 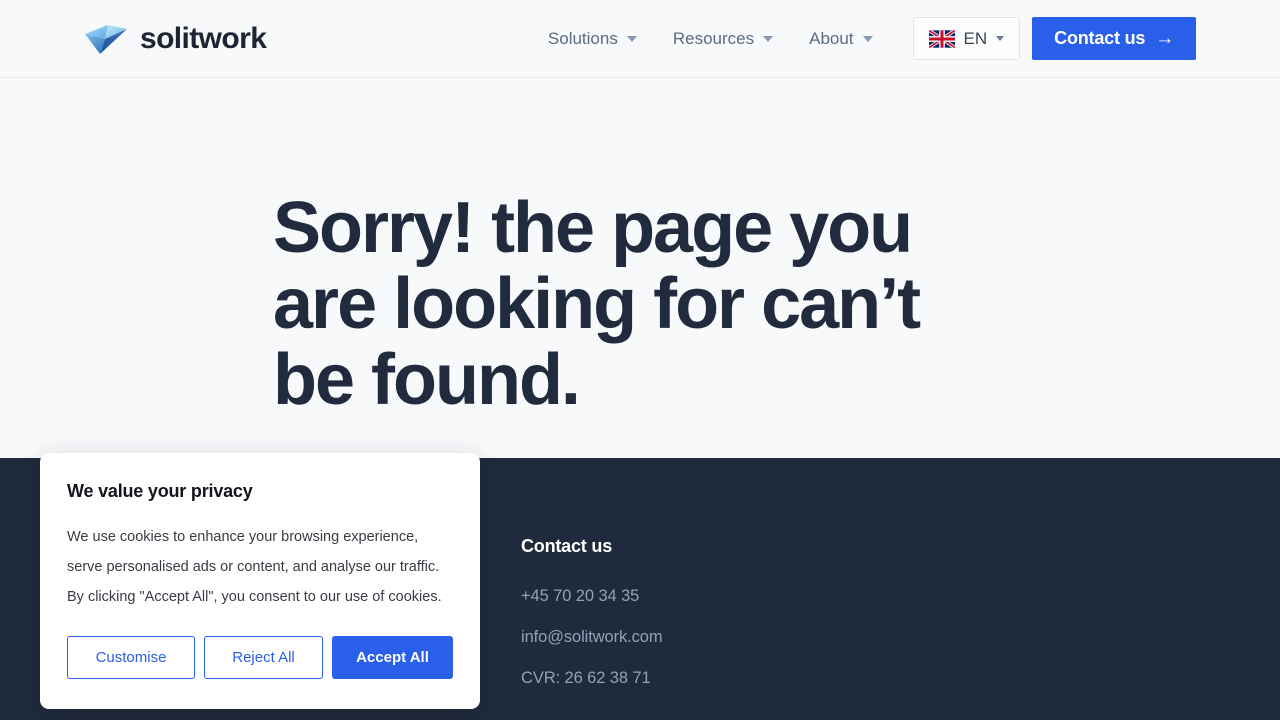 What do you see at coordinates (582, 38) in the screenshot?
I see `nav-item-label: Solutions` at bounding box center [582, 38].